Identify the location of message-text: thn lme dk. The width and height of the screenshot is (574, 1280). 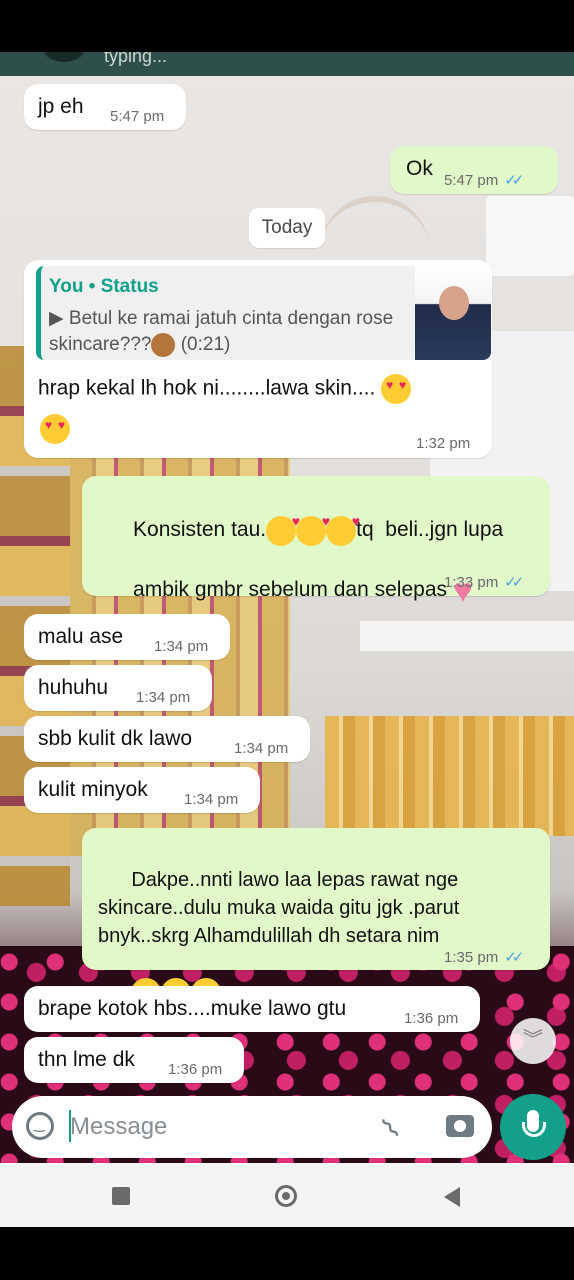
(86, 1059).